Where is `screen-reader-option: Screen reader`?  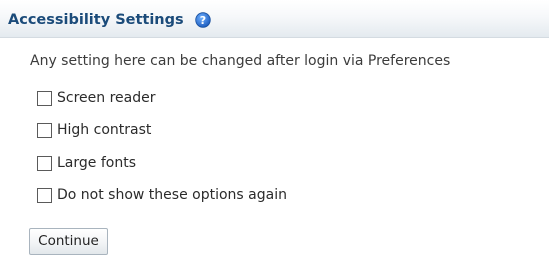 screen-reader-option: Screen reader is located at coordinates (96, 98).